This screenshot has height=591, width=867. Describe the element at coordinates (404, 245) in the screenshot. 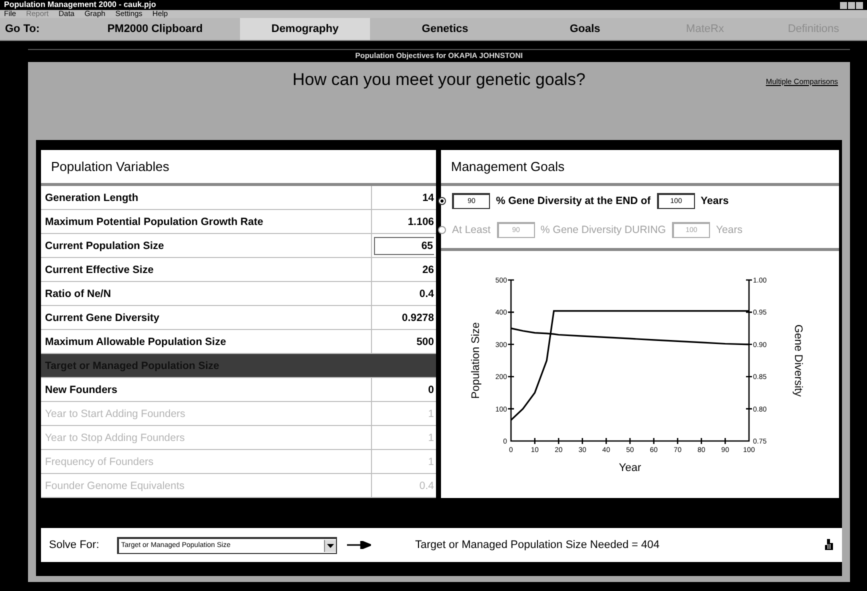

I see `value-field: 65` at that location.